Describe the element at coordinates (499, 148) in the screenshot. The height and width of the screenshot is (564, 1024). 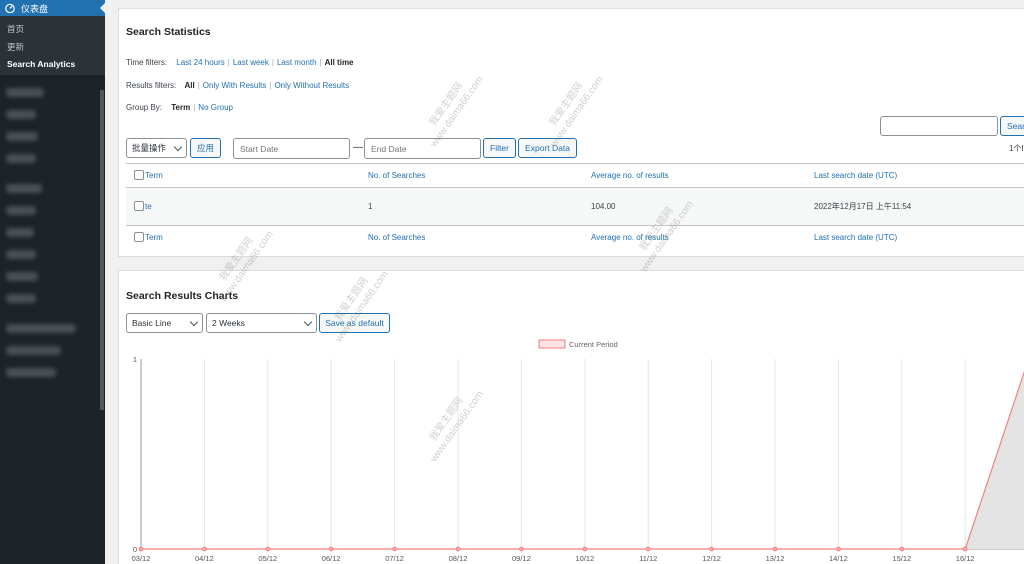
I see `filter-button: Filter` at that location.